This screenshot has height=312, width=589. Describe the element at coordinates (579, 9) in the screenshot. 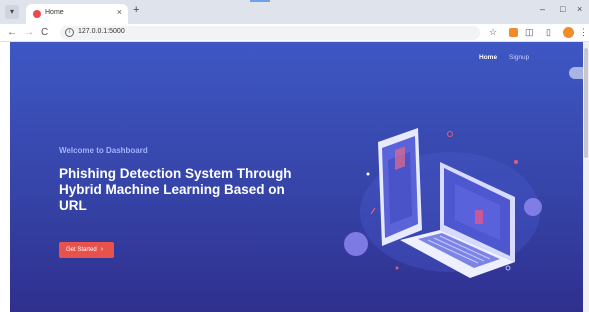

I see `close-window-button: ×` at that location.